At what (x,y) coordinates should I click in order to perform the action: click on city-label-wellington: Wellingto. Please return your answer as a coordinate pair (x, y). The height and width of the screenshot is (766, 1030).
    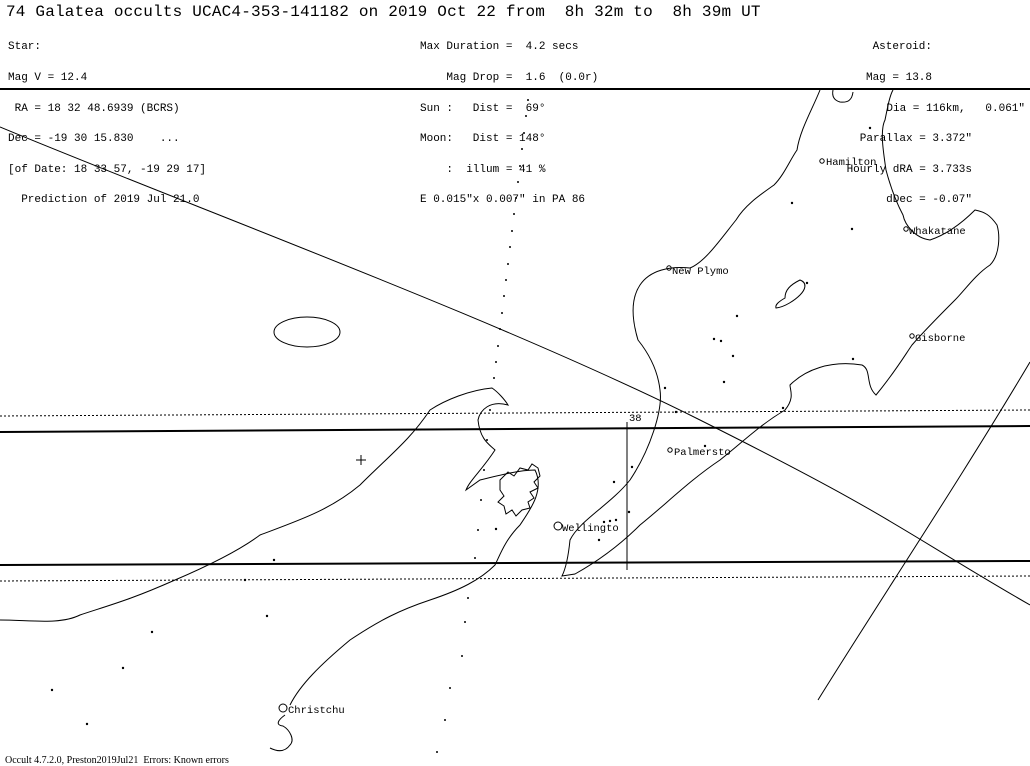
    Looking at the image, I should click on (590, 529).